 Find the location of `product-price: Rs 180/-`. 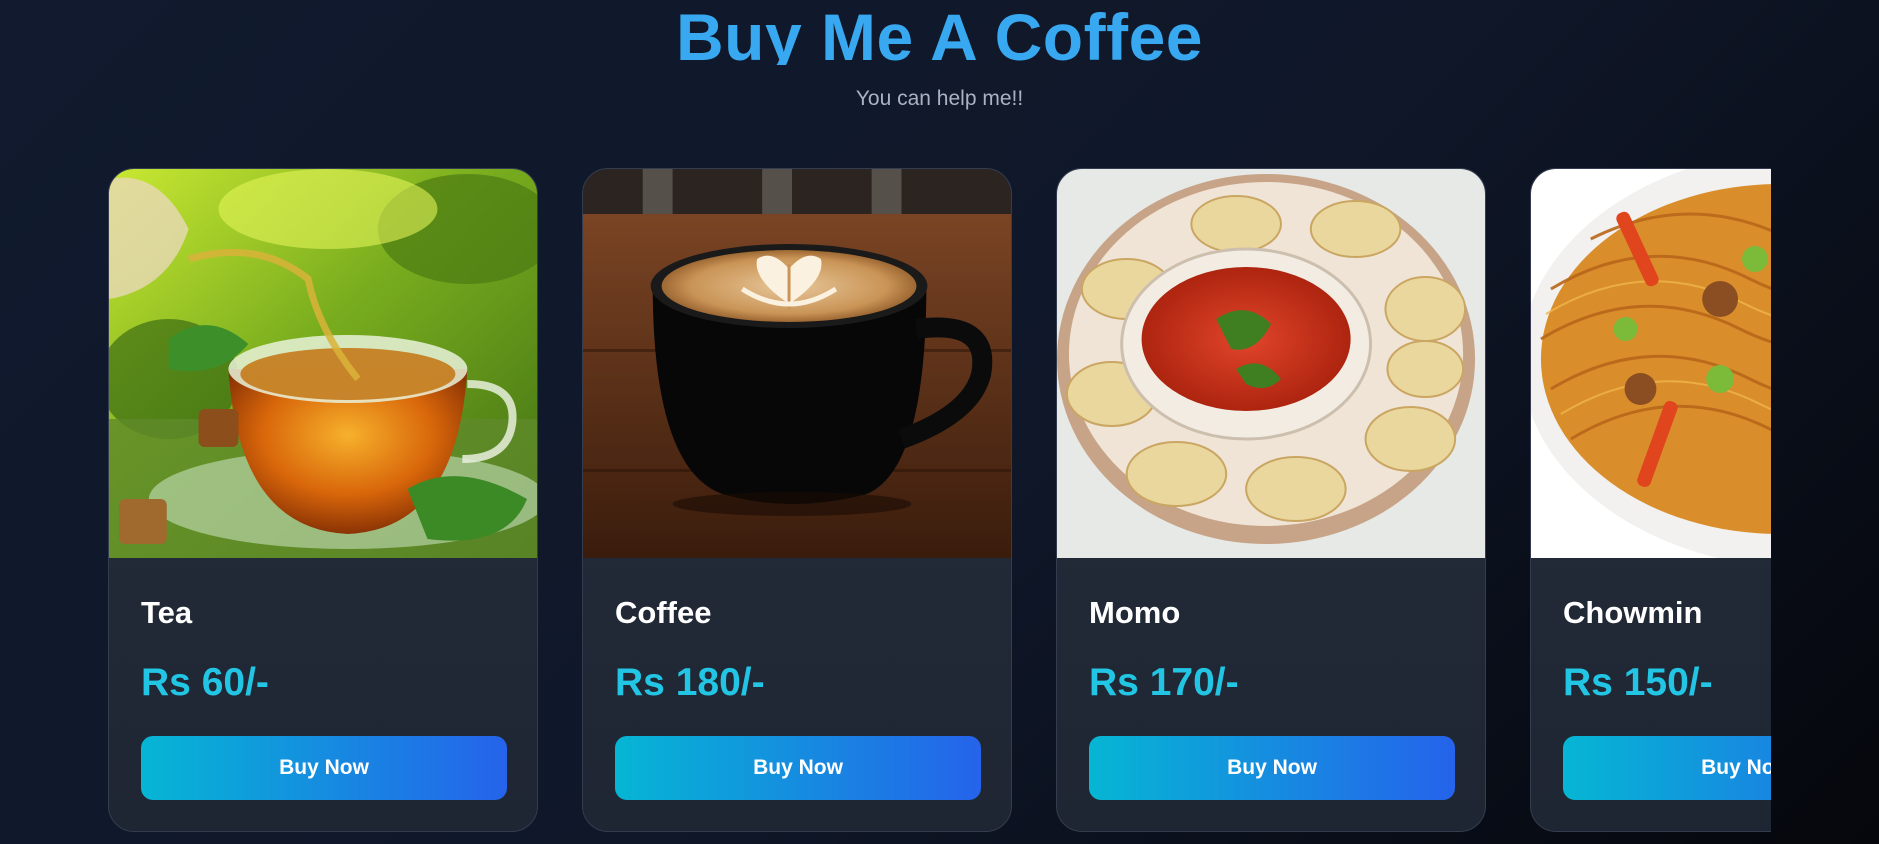

product-price: Rs 180/- is located at coordinates (690, 682).